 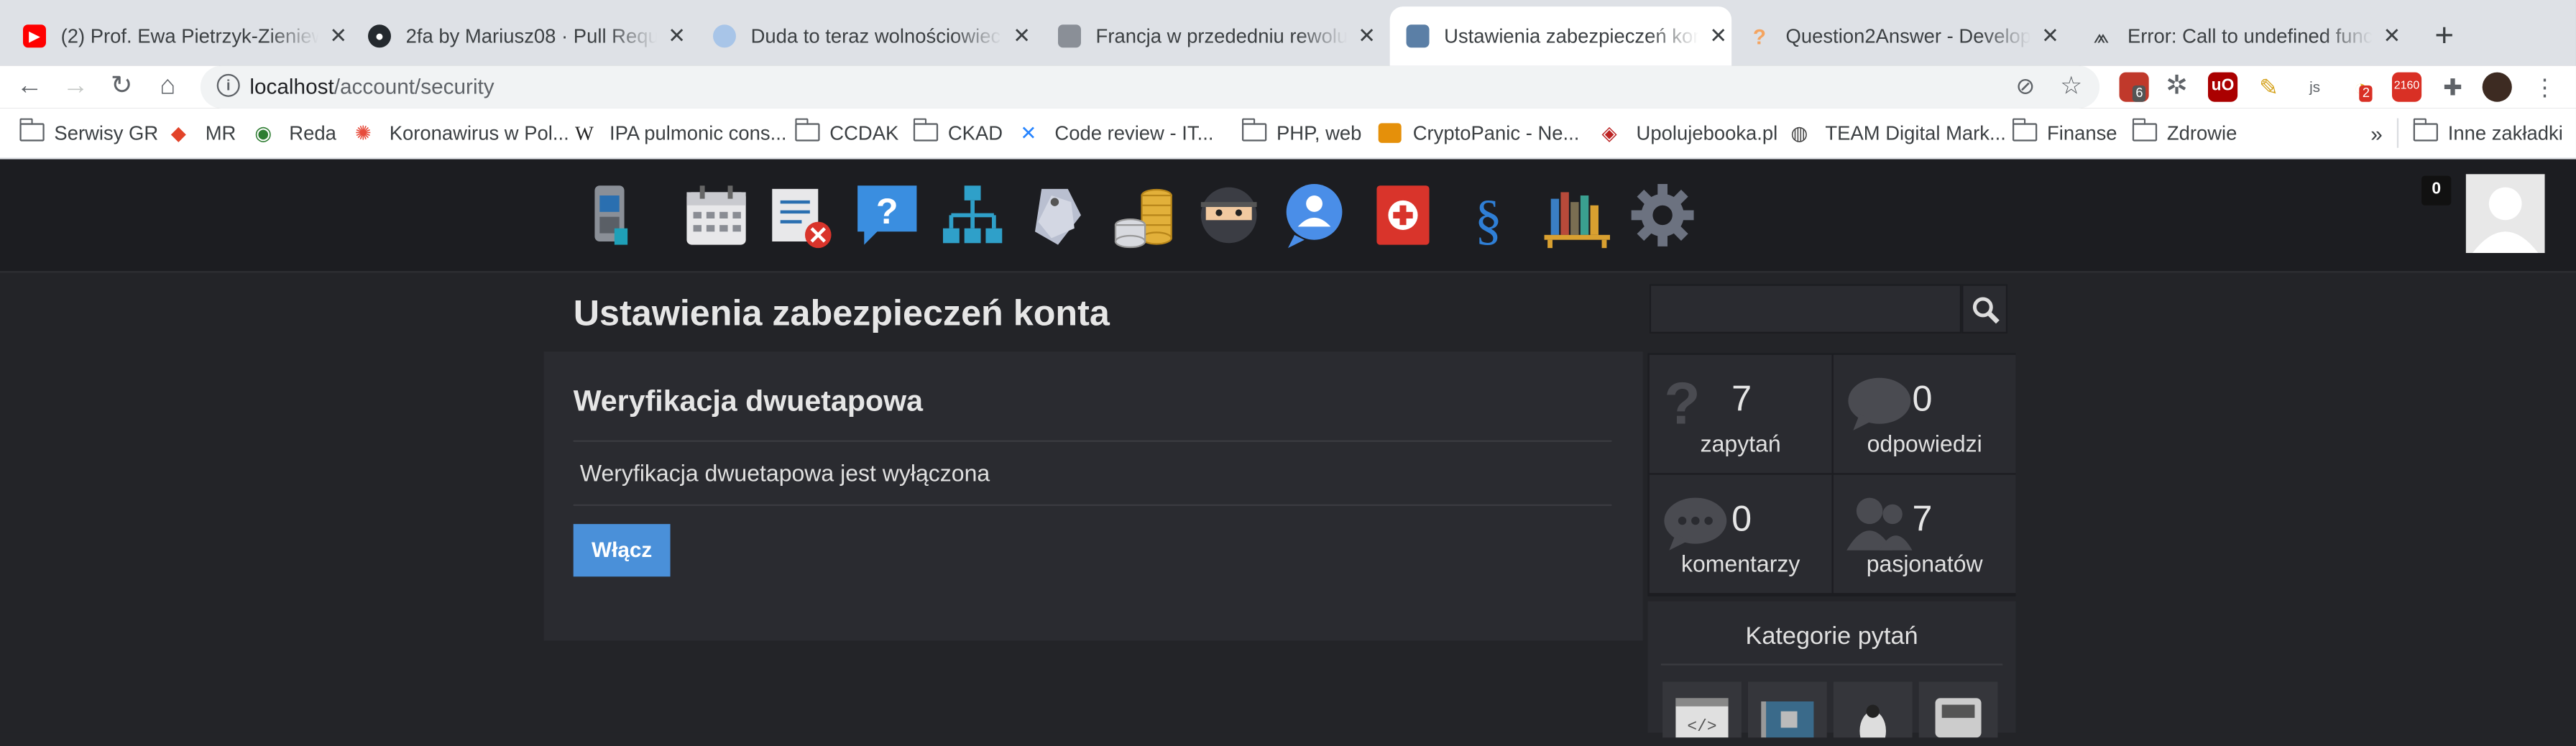 What do you see at coordinates (2436, 191) in the screenshot?
I see `notification-count-badge: 0` at bounding box center [2436, 191].